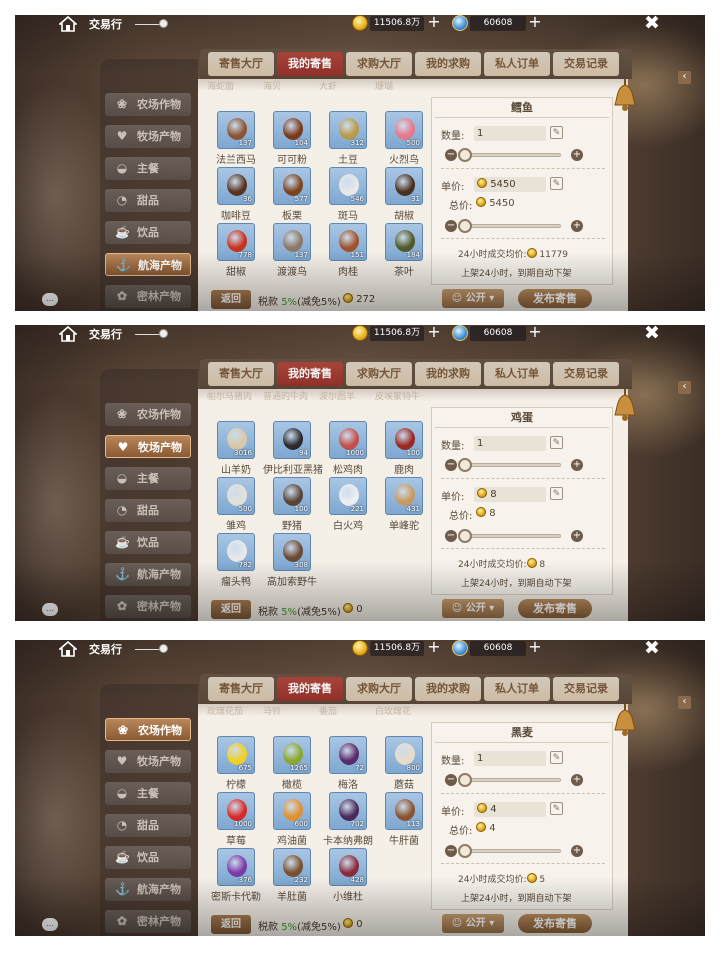 The height and width of the screenshot is (960, 720). What do you see at coordinates (510, 184) in the screenshot?
I see `unit-price-input: 5450` at bounding box center [510, 184].